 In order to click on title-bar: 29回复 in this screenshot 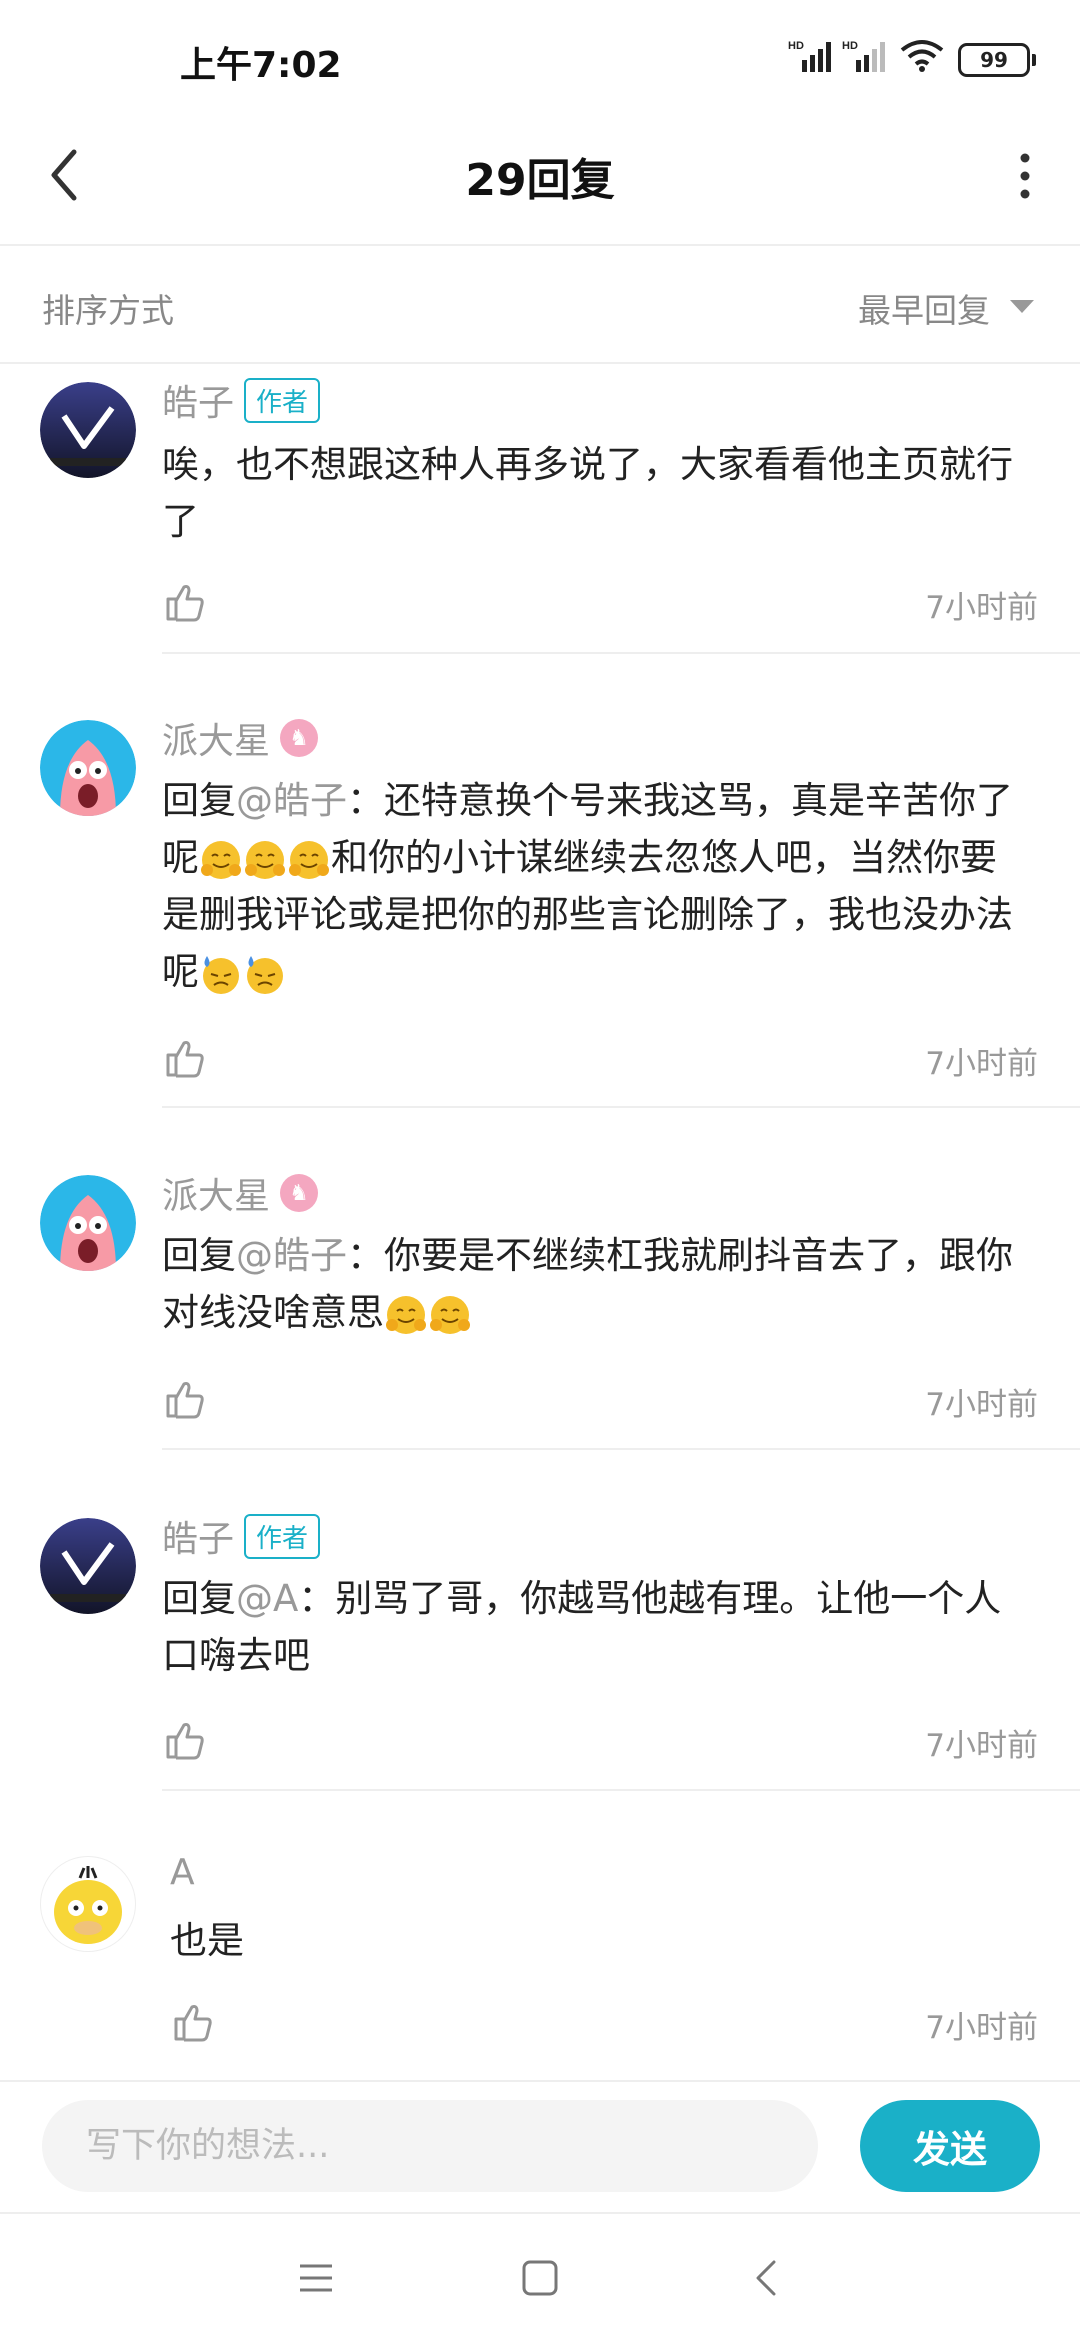, I will do `click(540, 178)`.